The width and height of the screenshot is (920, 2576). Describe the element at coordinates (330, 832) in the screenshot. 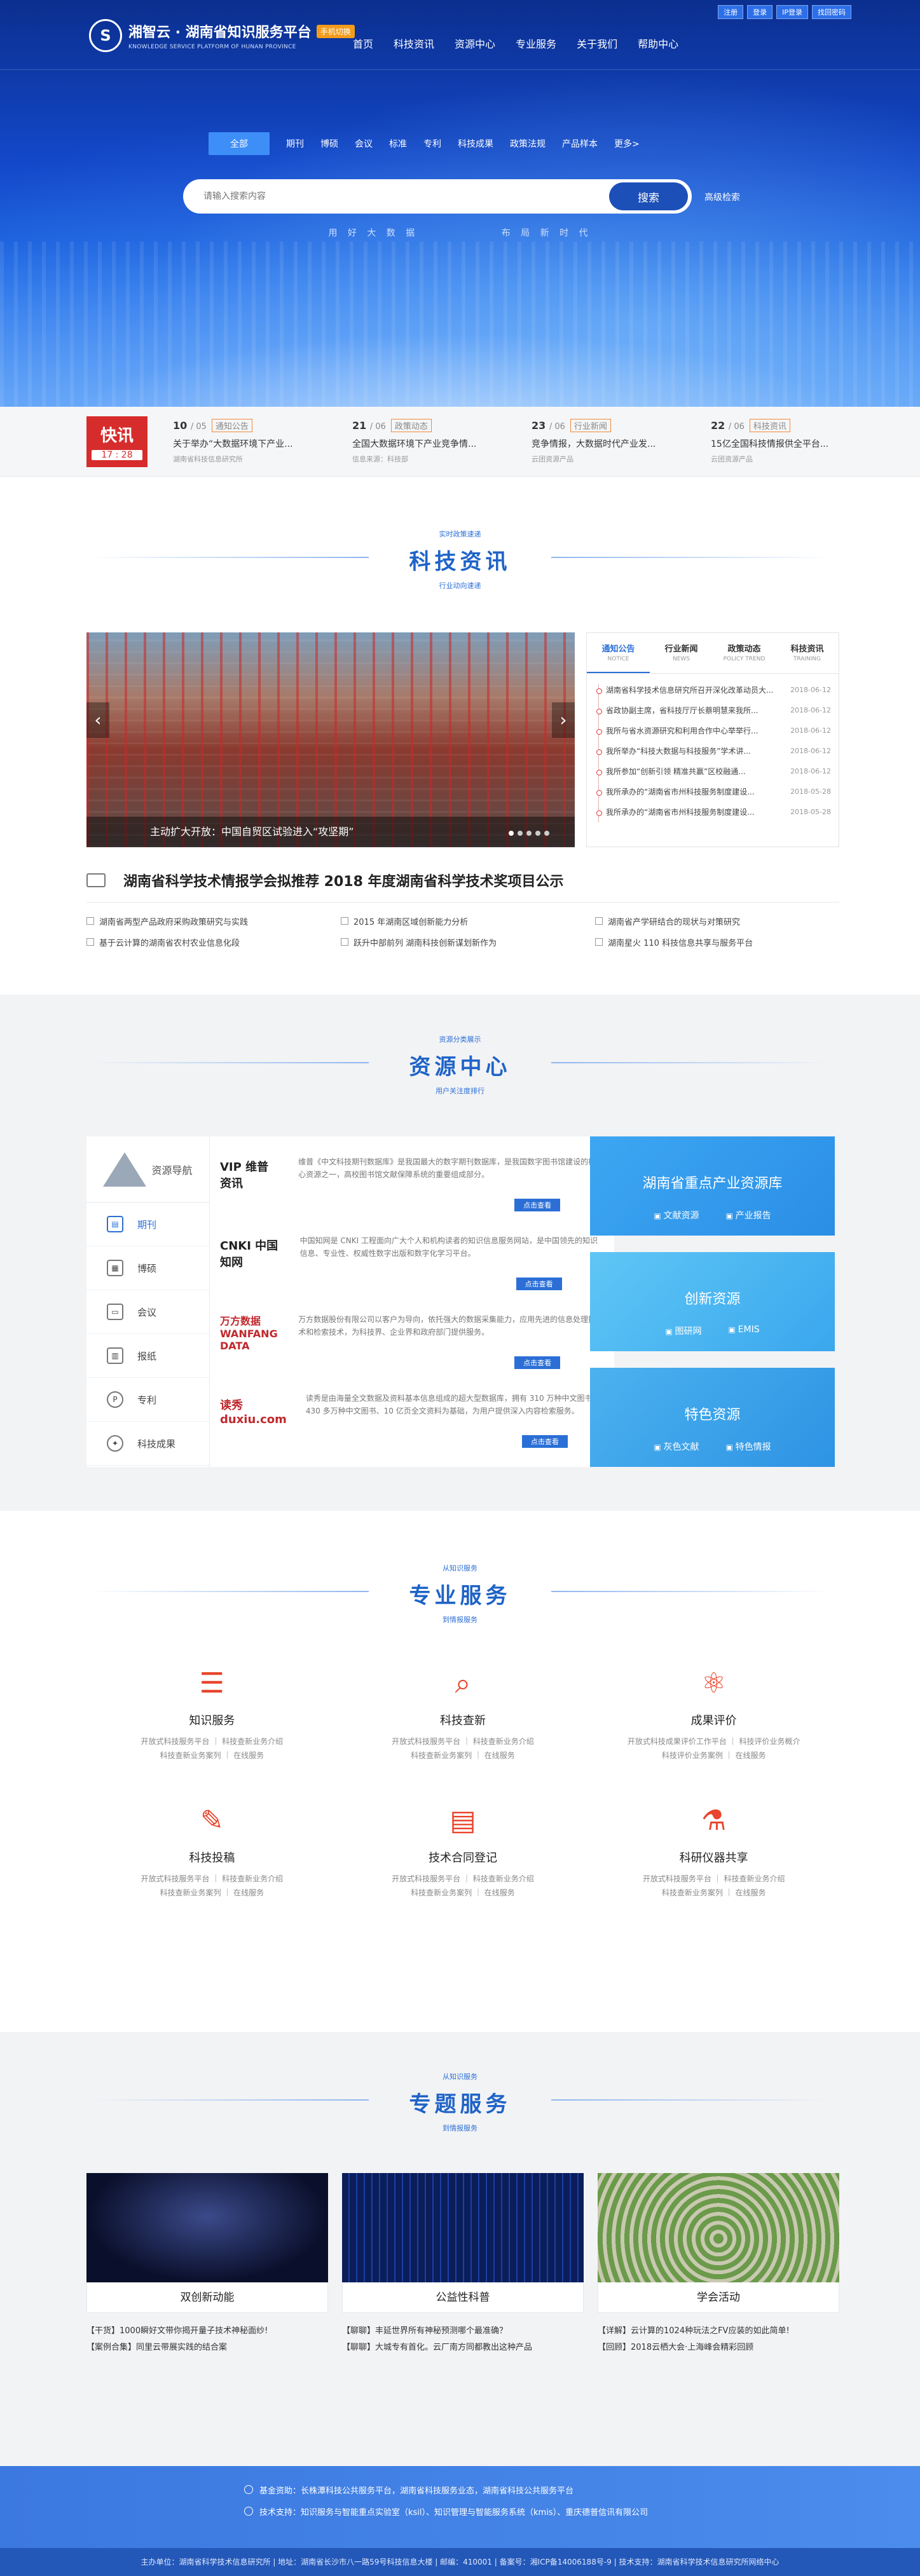

I see `carousel-caption: 主动扩大开放：中国自贸区试验进入“攻坚期”` at that location.